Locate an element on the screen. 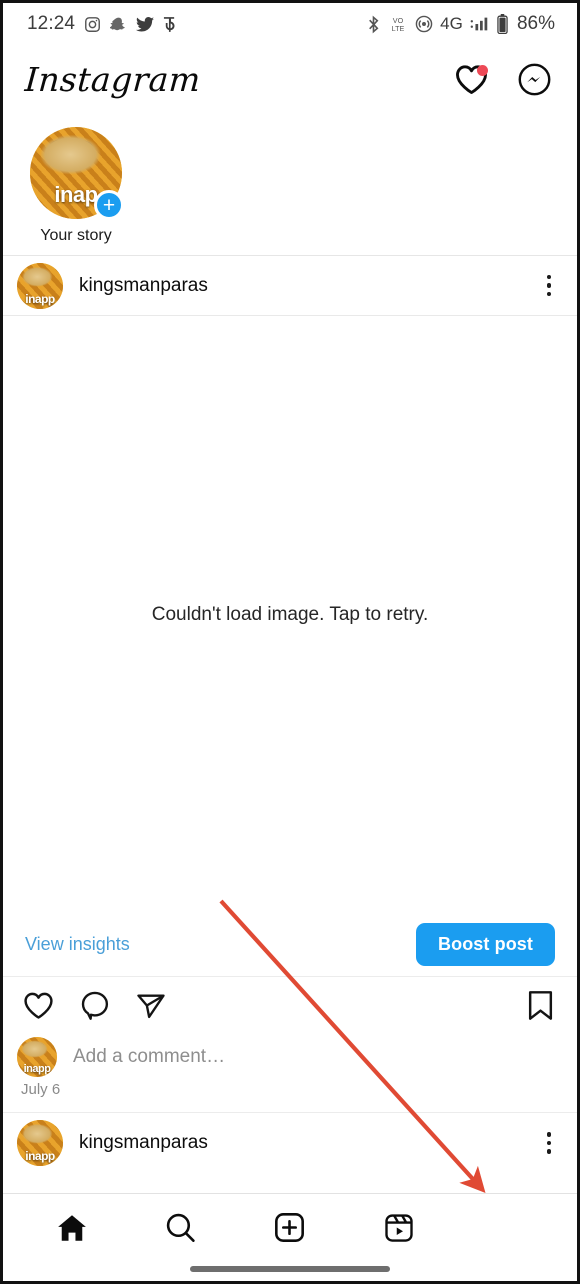 This screenshot has width=580, height=1284. volte-icon: VO LTE is located at coordinates (398, 24).